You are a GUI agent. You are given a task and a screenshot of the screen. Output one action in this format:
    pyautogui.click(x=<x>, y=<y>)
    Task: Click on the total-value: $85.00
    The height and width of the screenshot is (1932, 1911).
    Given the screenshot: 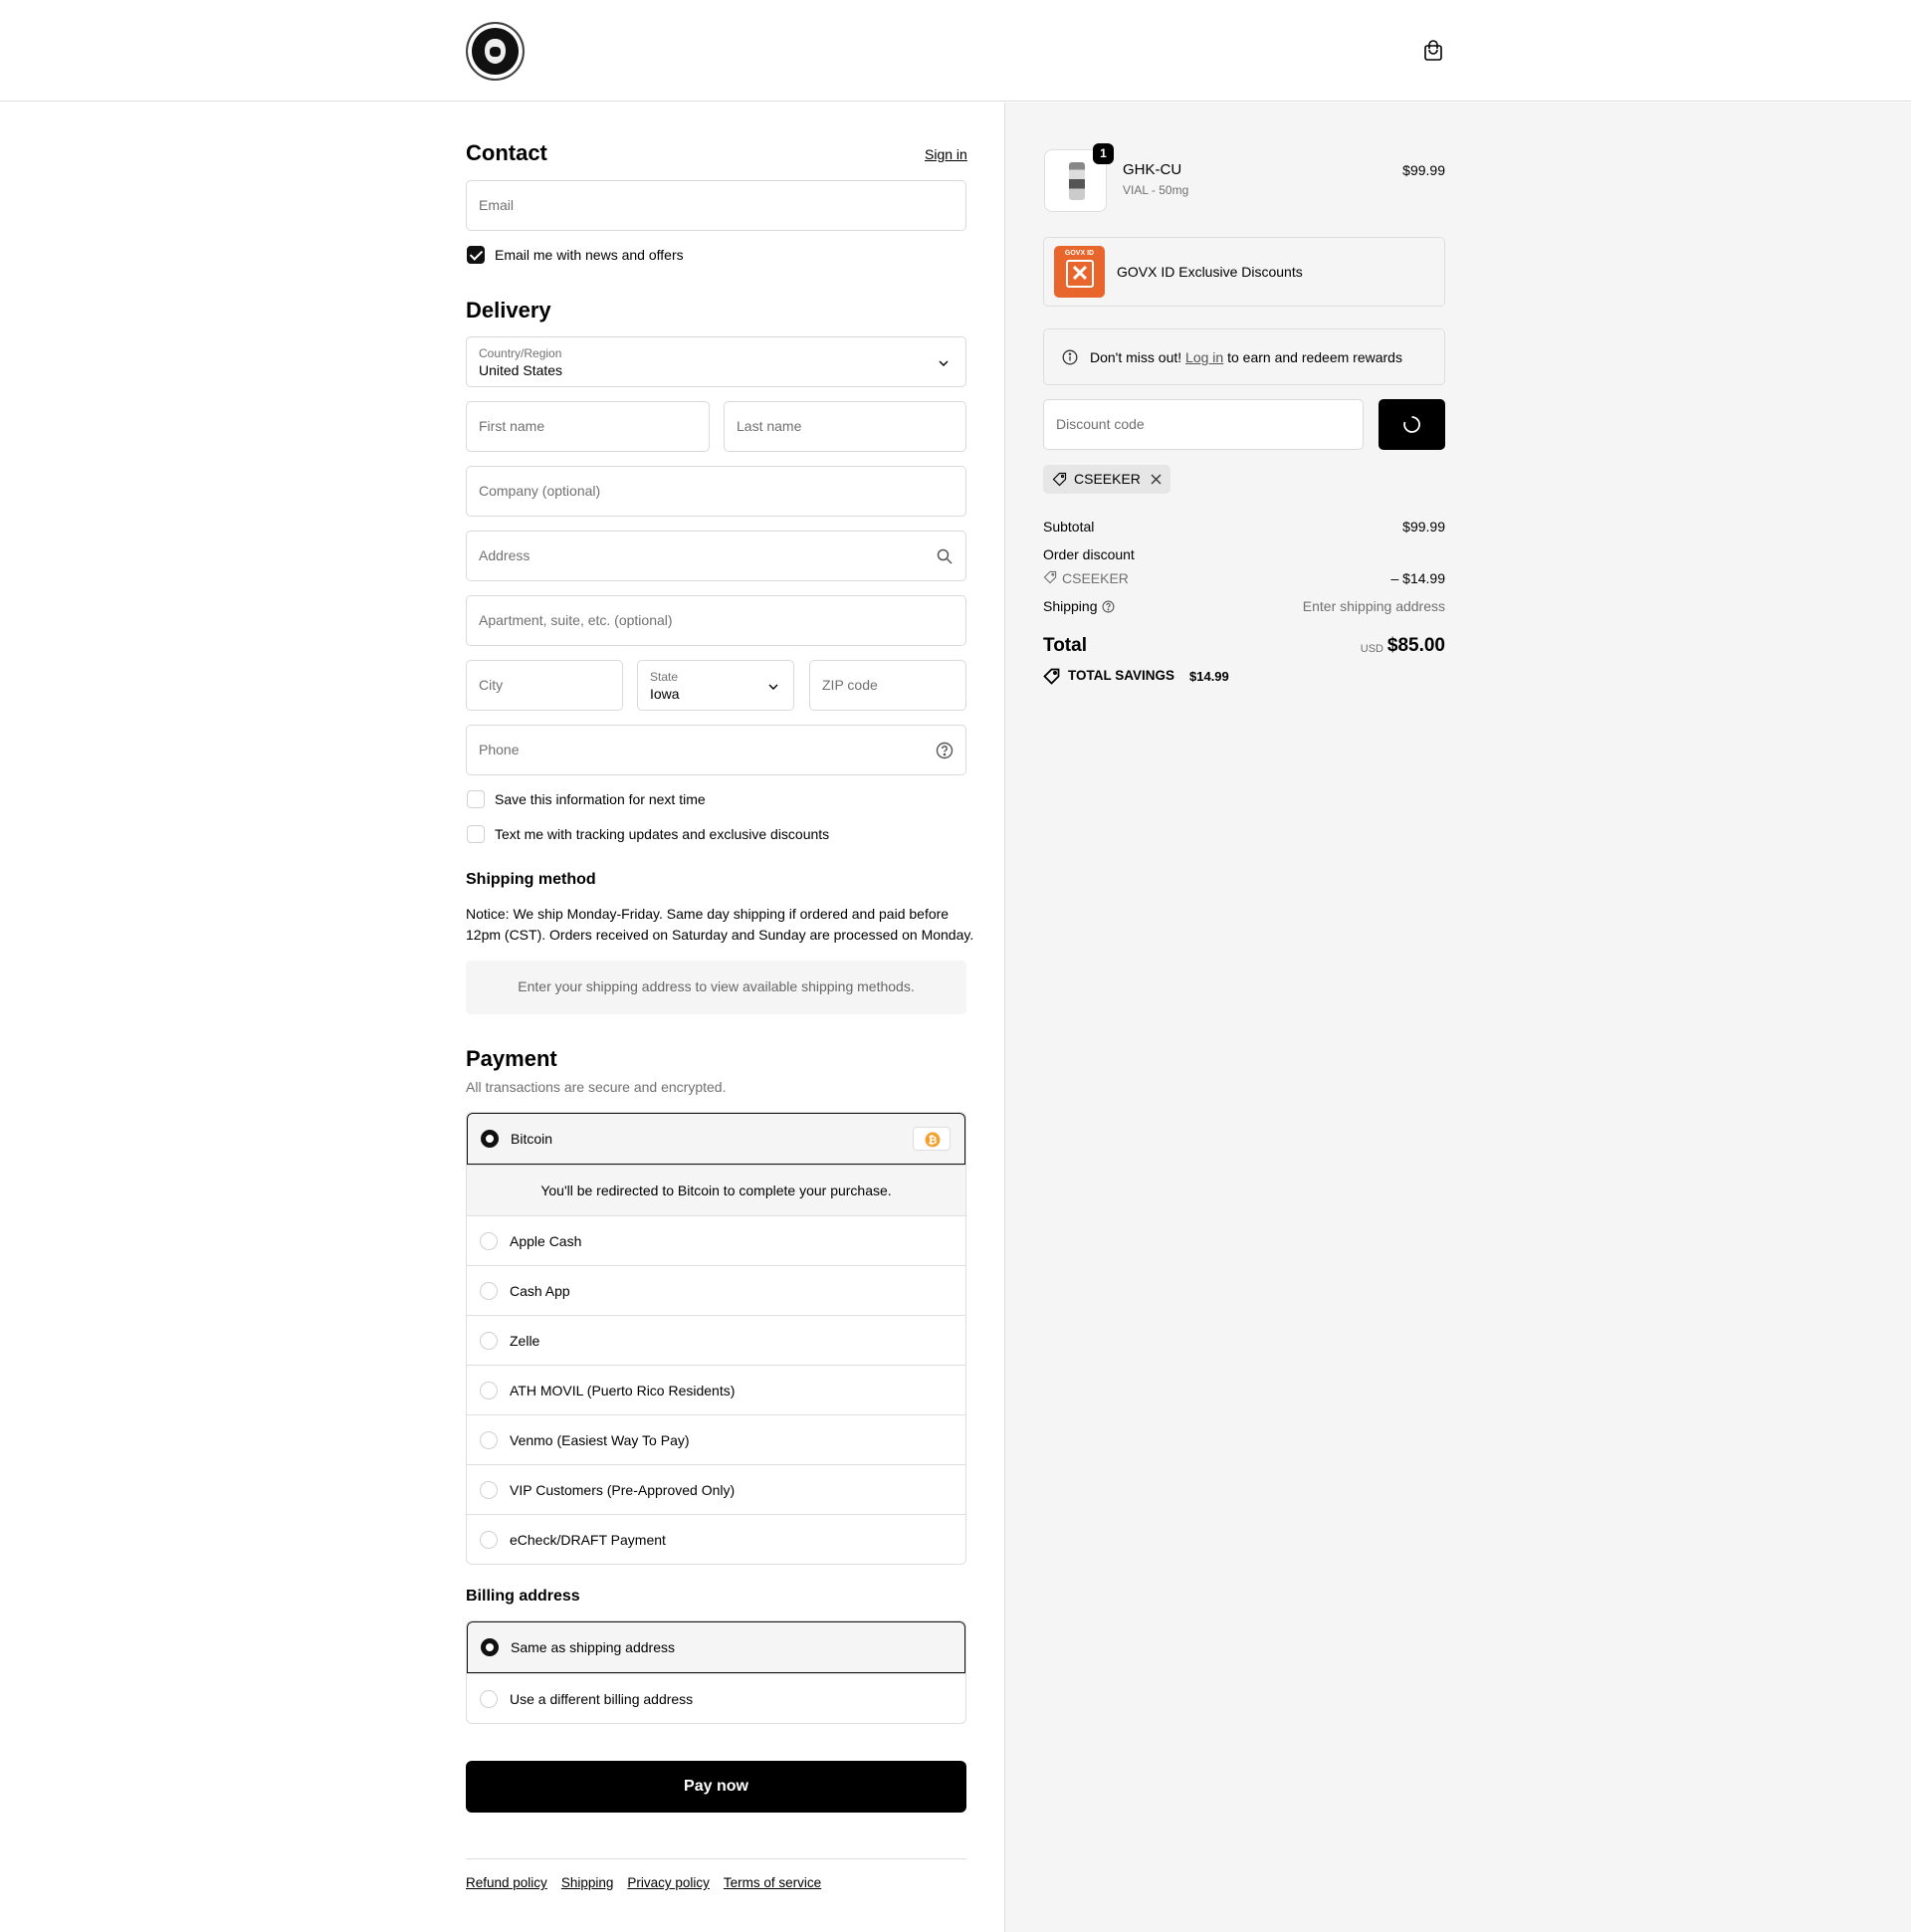 What is the action you would take?
    pyautogui.click(x=1415, y=645)
    